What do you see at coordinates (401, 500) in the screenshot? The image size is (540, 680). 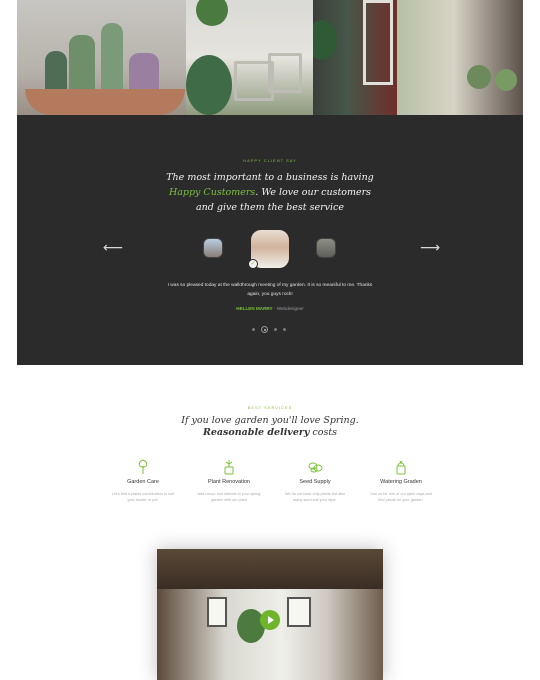 I see `service-desc-line: find plants for your garden.` at bounding box center [401, 500].